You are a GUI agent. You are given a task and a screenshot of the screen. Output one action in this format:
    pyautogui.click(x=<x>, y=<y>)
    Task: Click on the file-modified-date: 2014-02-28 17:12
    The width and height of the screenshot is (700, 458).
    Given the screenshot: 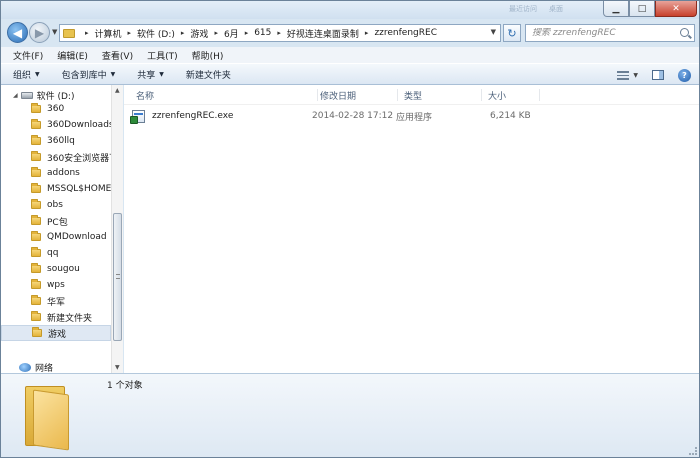 What is the action you would take?
    pyautogui.click(x=353, y=116)
    